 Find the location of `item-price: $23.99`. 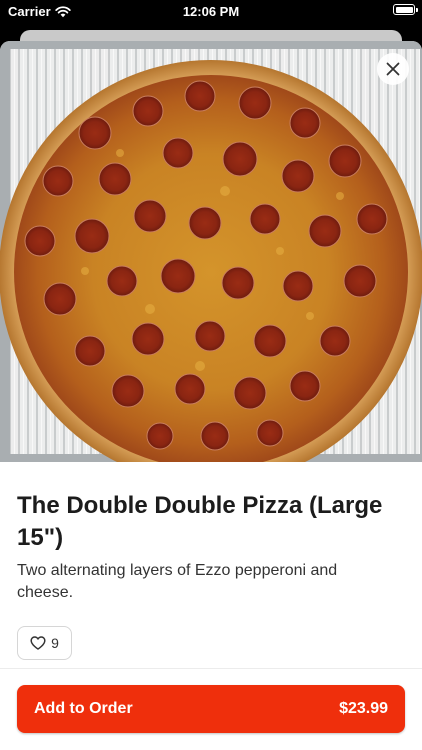

item-price: $23.99 is located at coordinates (363, 708).